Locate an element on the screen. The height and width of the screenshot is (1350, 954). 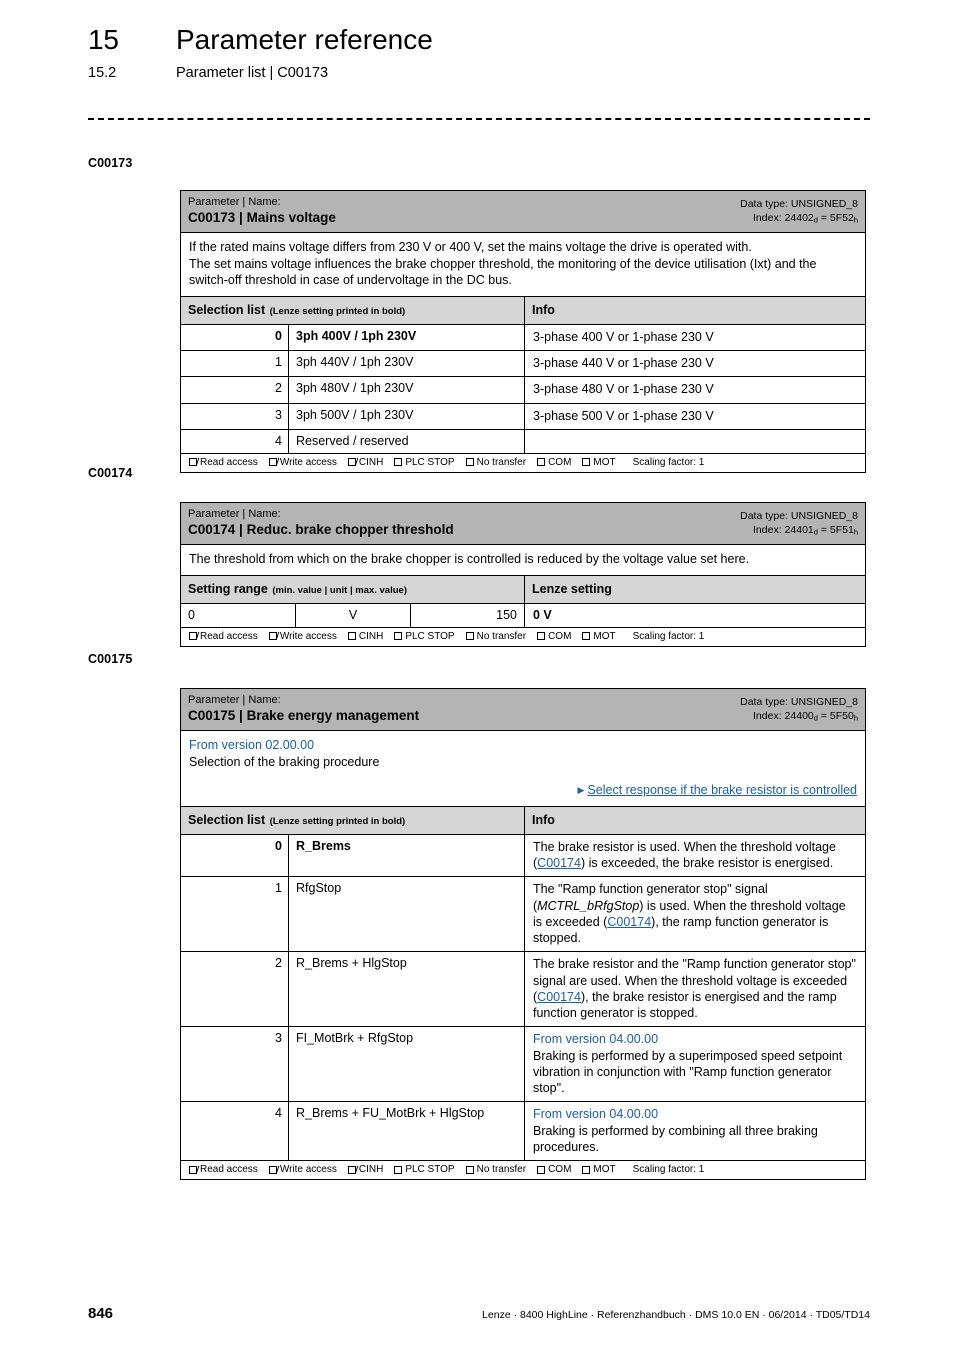
selection-name: R_Brems + HlgStop is located at coordinates (407, 989).